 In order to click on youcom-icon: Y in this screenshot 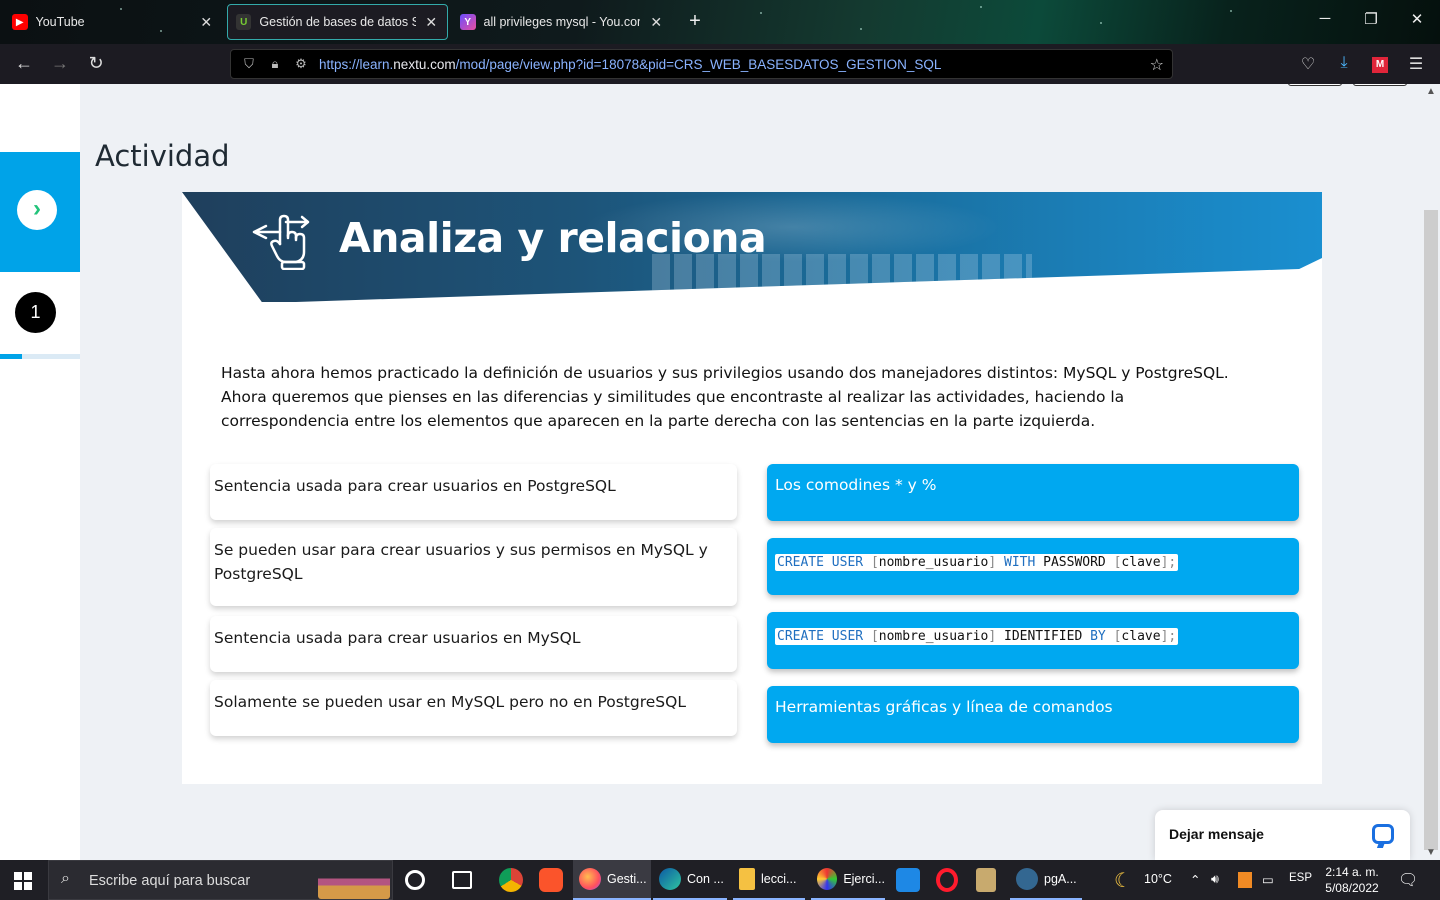, I will do `click(468, 22)`.